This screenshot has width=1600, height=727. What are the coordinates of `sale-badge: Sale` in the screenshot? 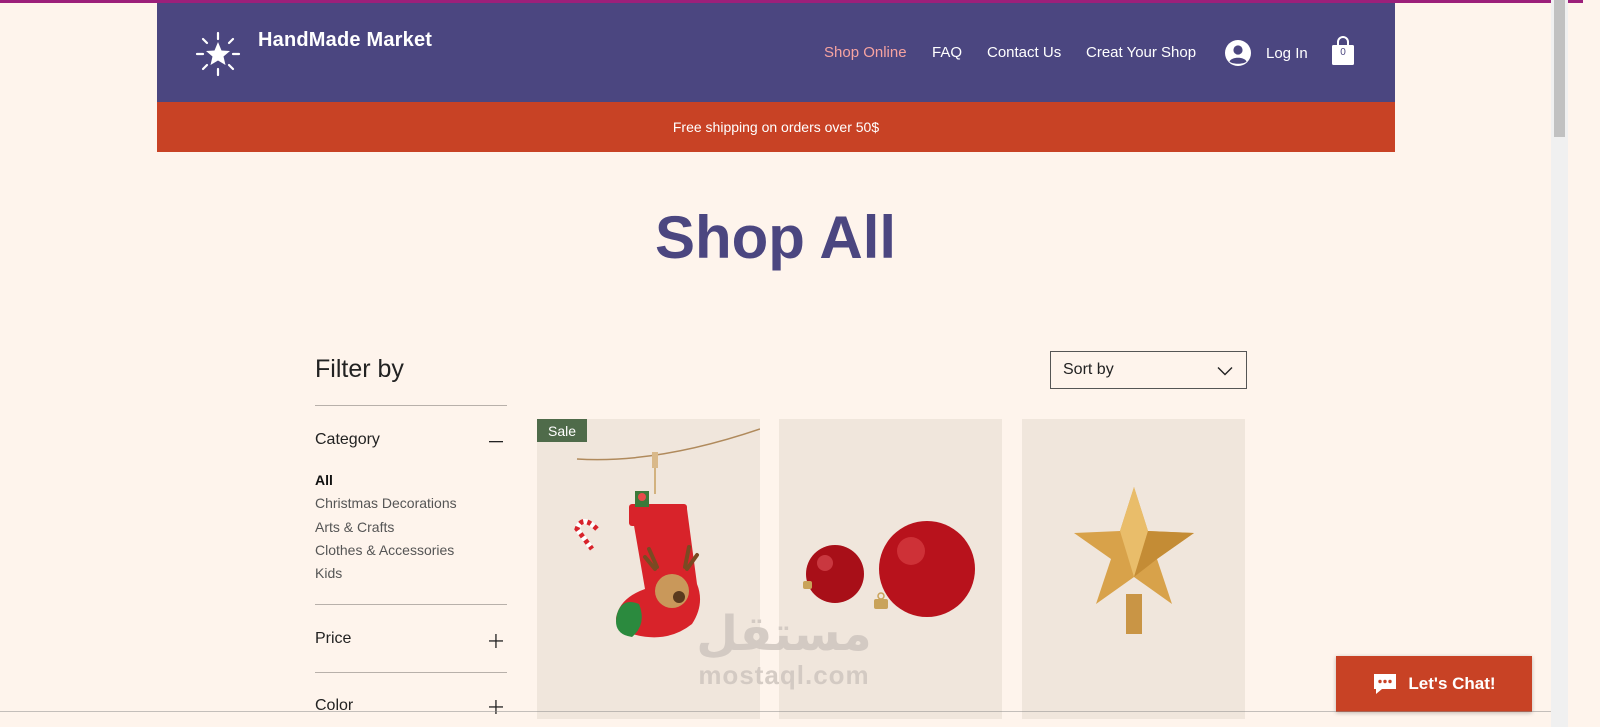 It's located at (562, 430).